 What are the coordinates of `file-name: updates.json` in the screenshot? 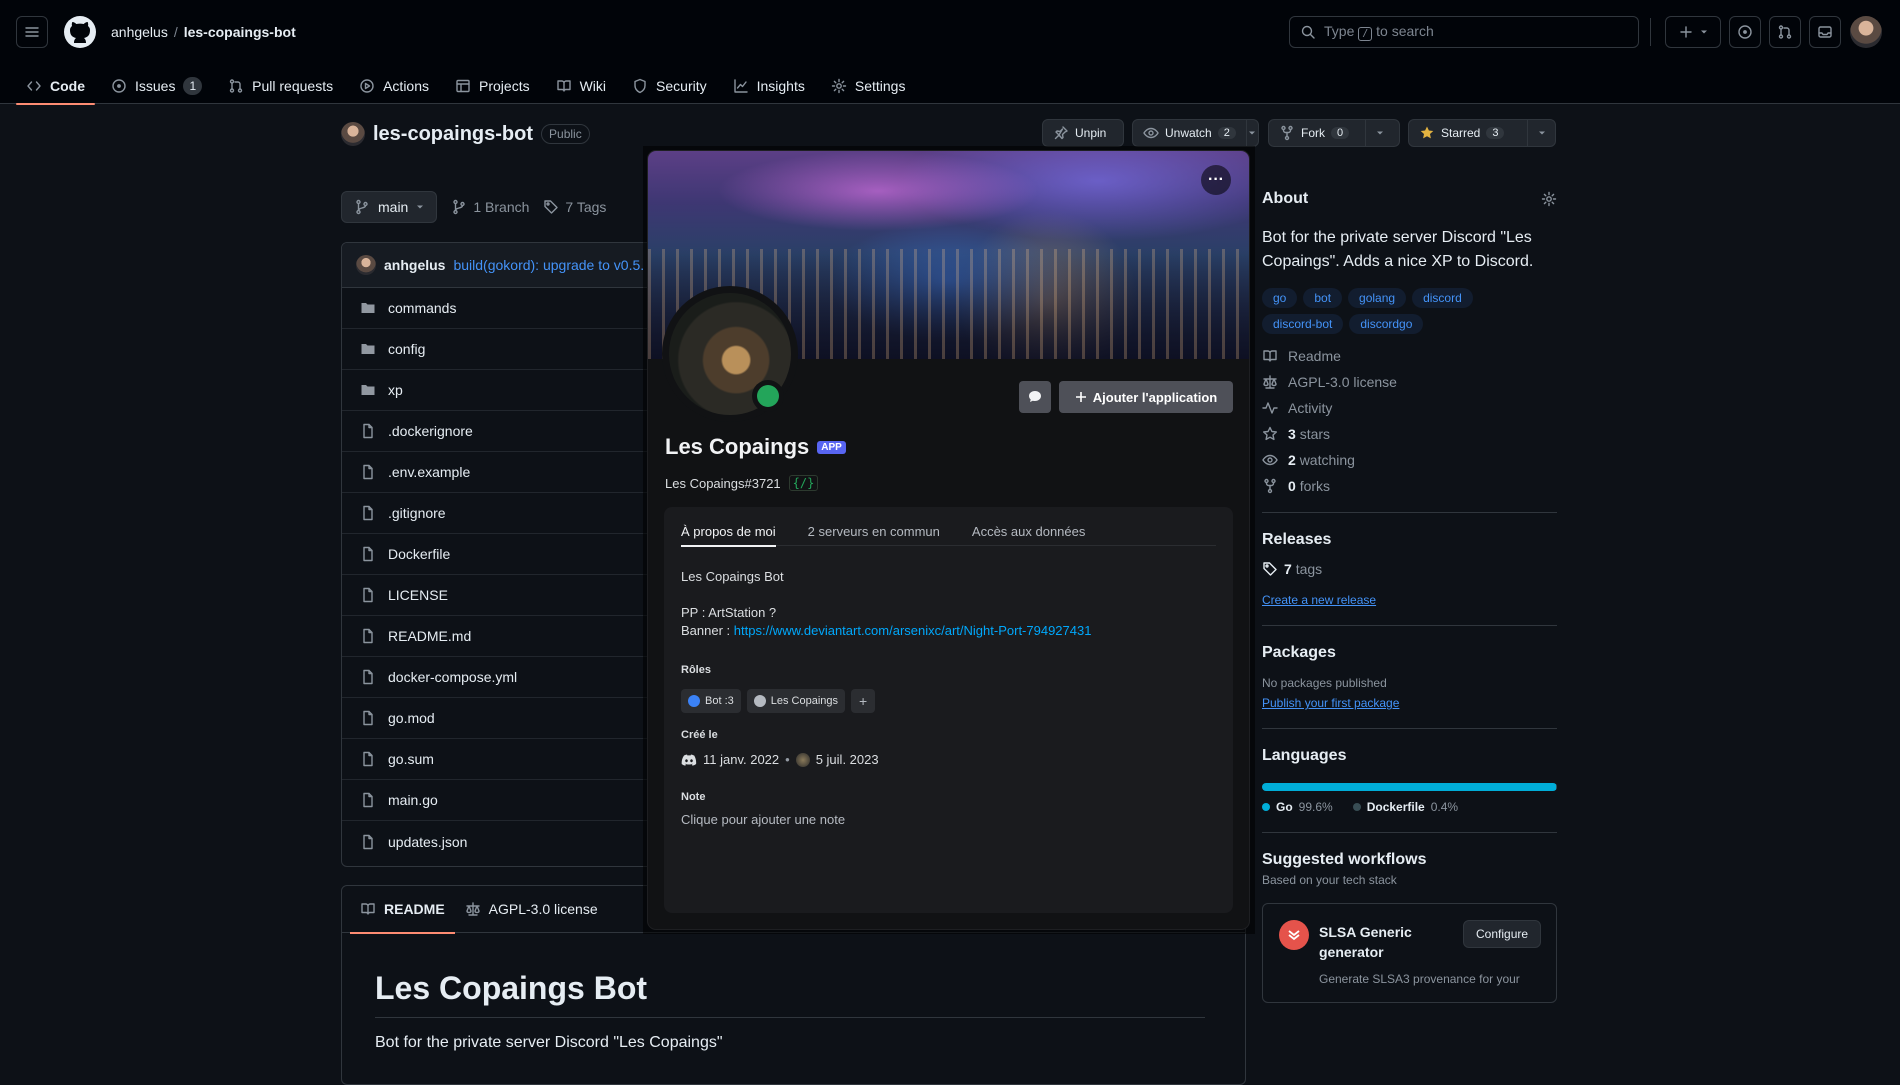 It's located at (427, 842).